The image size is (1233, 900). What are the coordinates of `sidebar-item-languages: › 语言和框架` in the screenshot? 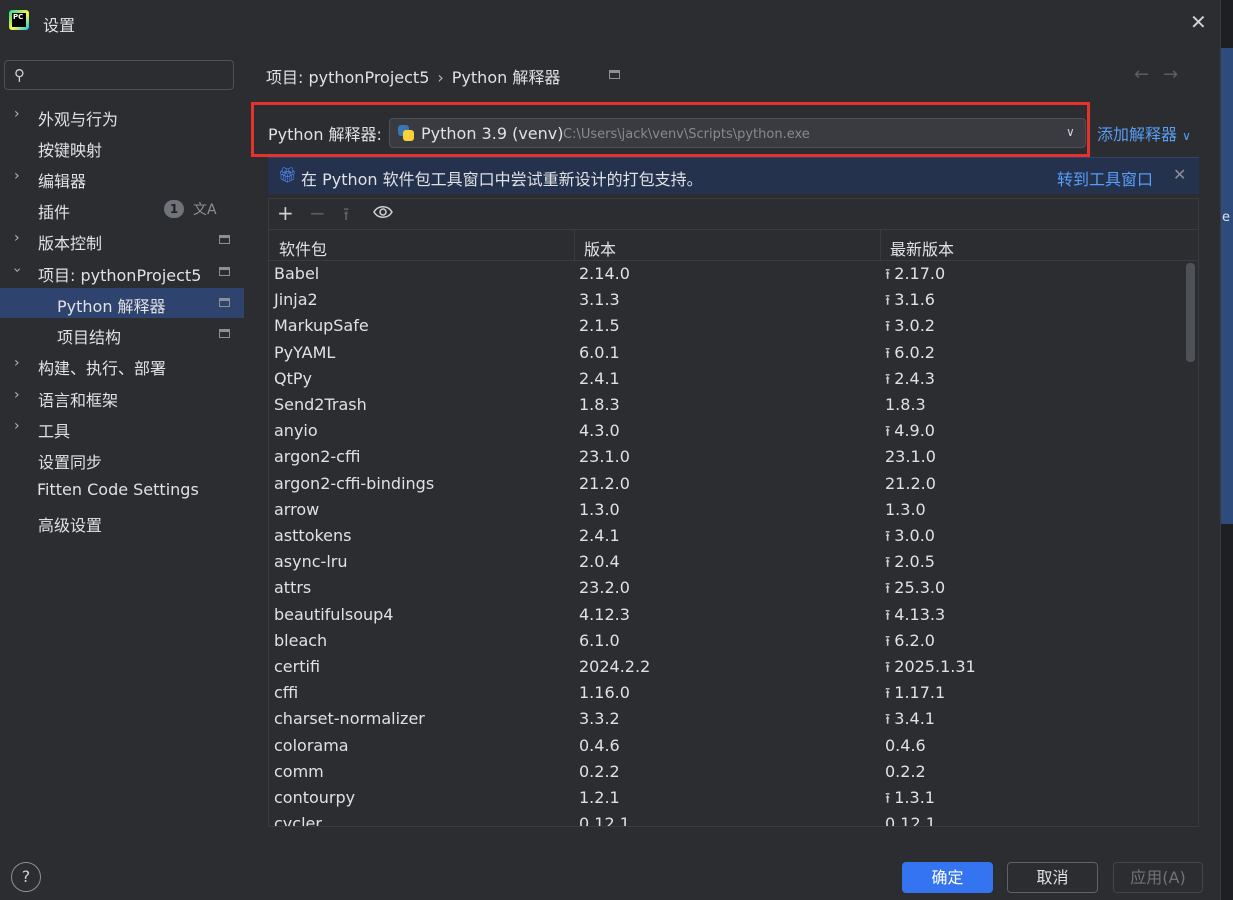 It's located at (122, 397).